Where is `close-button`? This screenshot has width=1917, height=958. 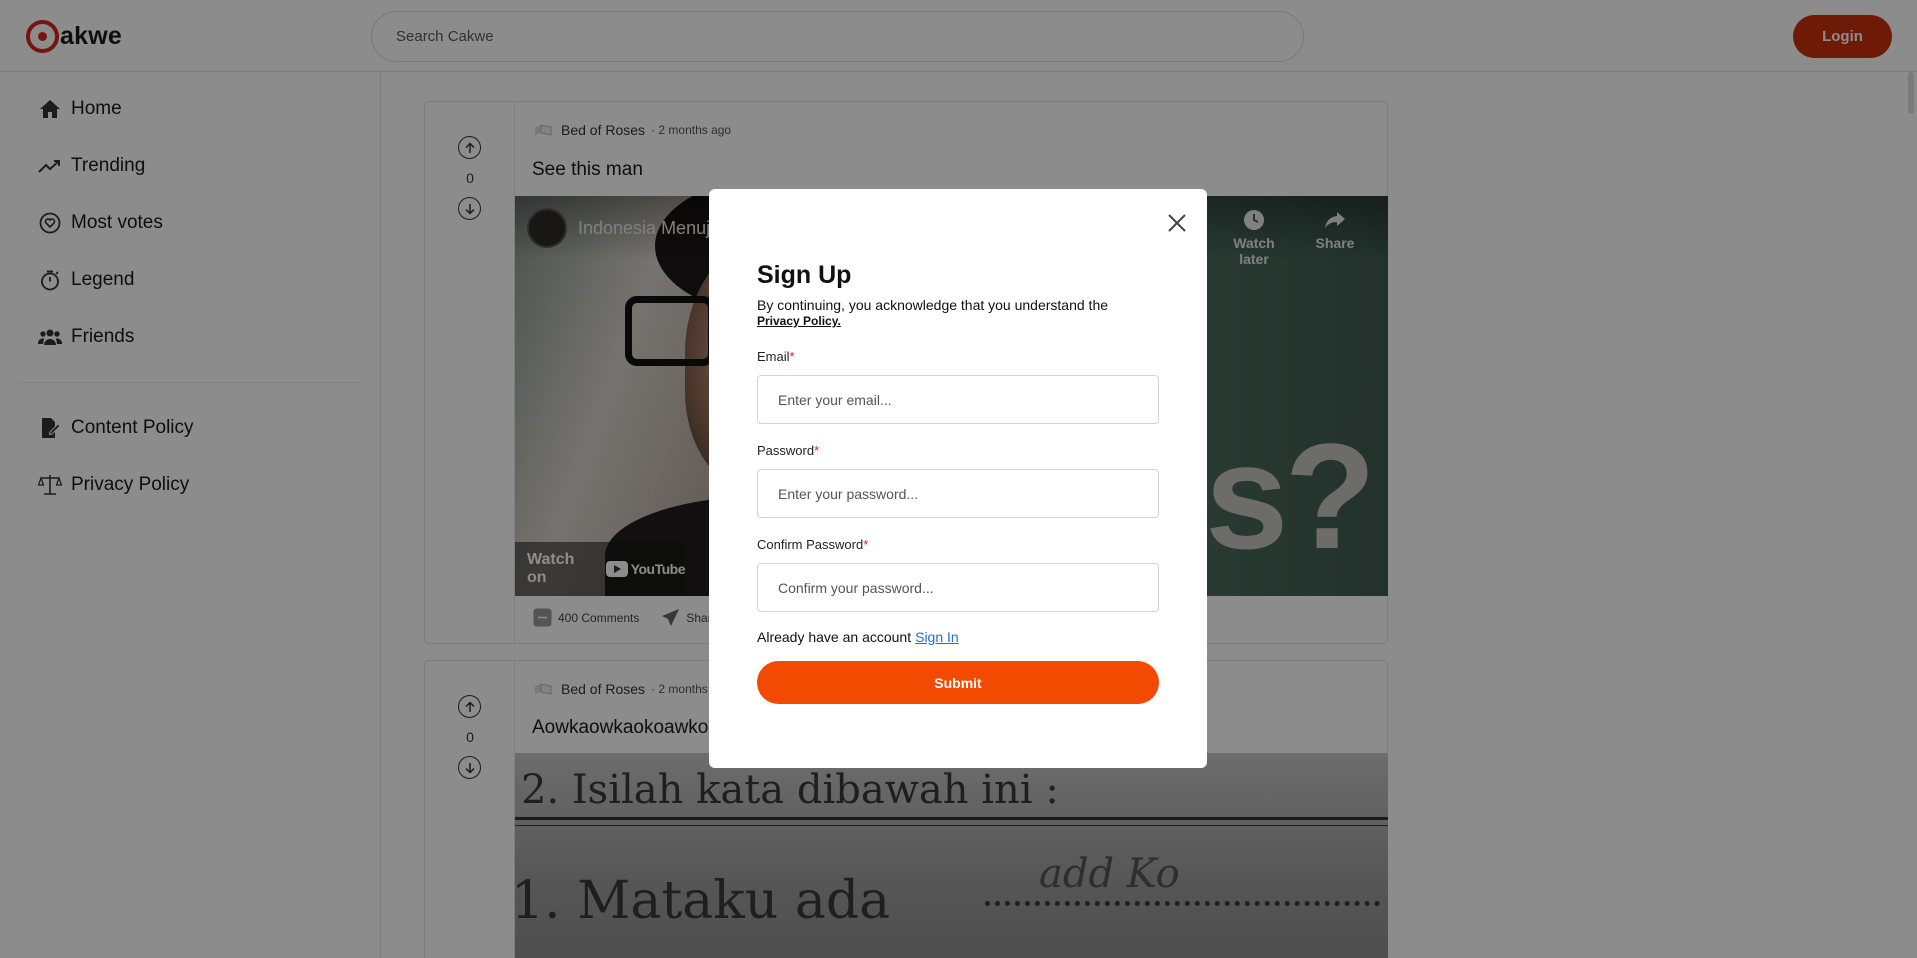 close-button is located at coordinates (1177, 223).